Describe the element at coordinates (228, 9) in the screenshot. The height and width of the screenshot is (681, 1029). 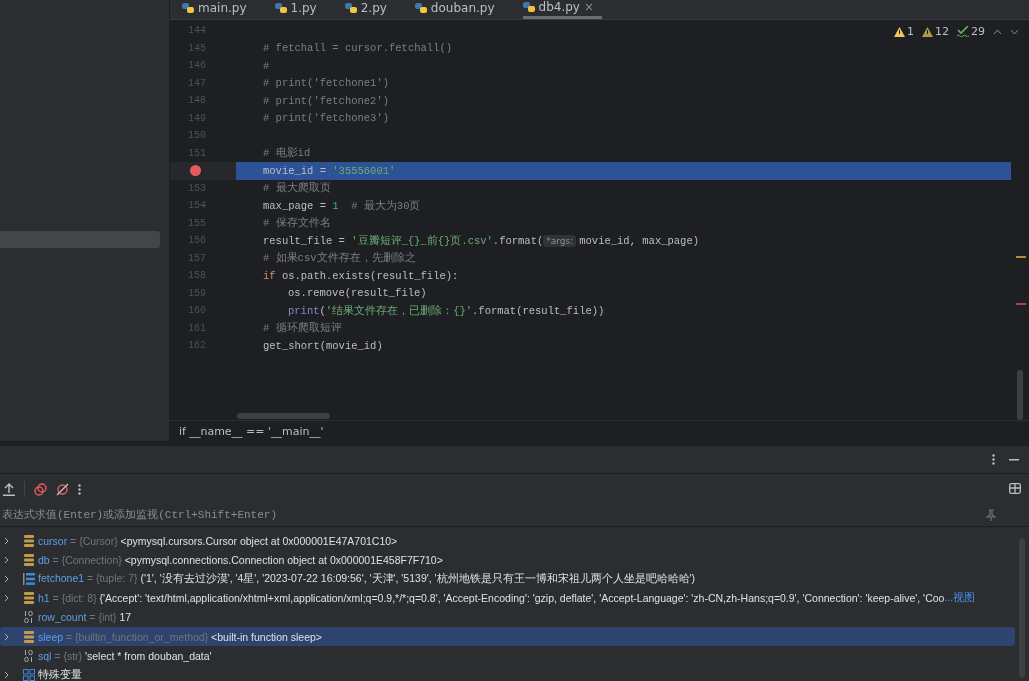
I see `editor-tab: main.py` at that location.